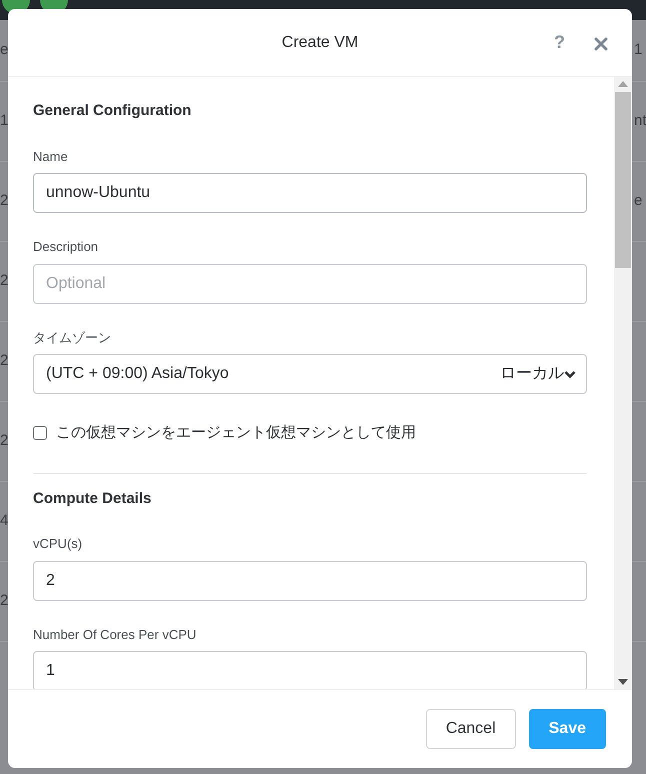  Describe the element at coordinates (310, 374) in the screenshot. I see `timezone-select: (UTC + 09:00) Asia/Tokyo ローカル` at that location.